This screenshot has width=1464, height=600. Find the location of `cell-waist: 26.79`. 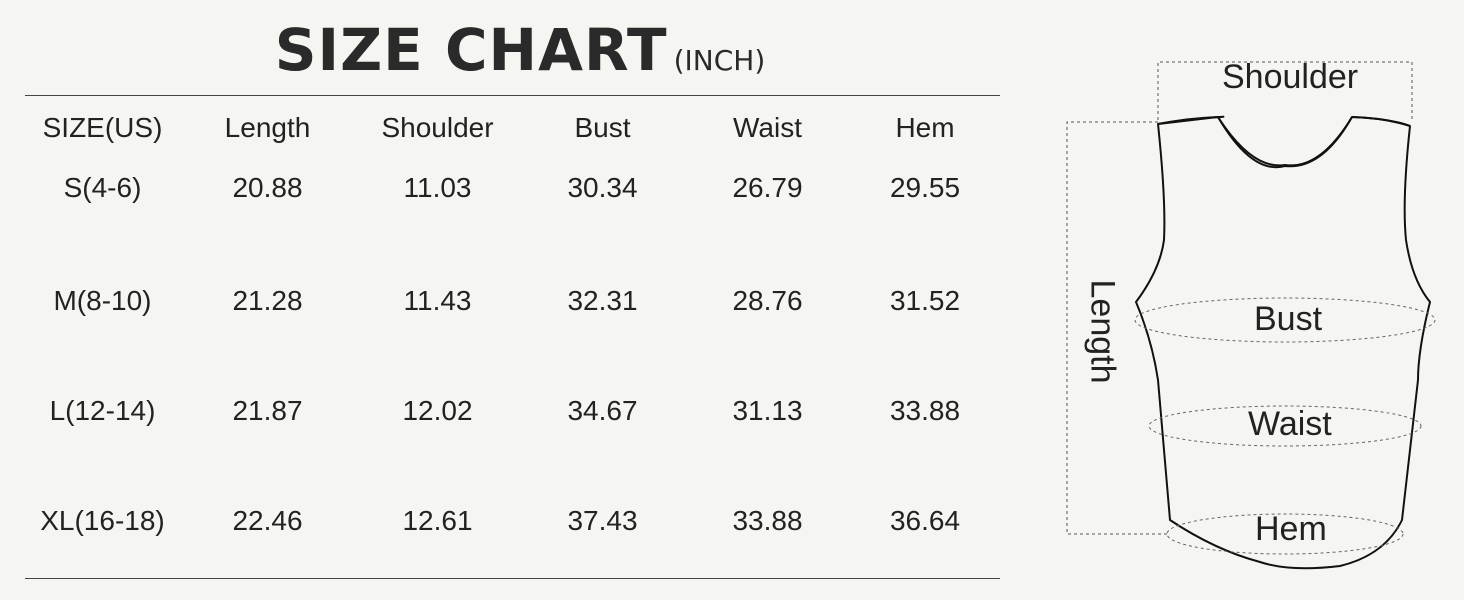

cell-waist: 26.79 is located at coordinates (767, 187).